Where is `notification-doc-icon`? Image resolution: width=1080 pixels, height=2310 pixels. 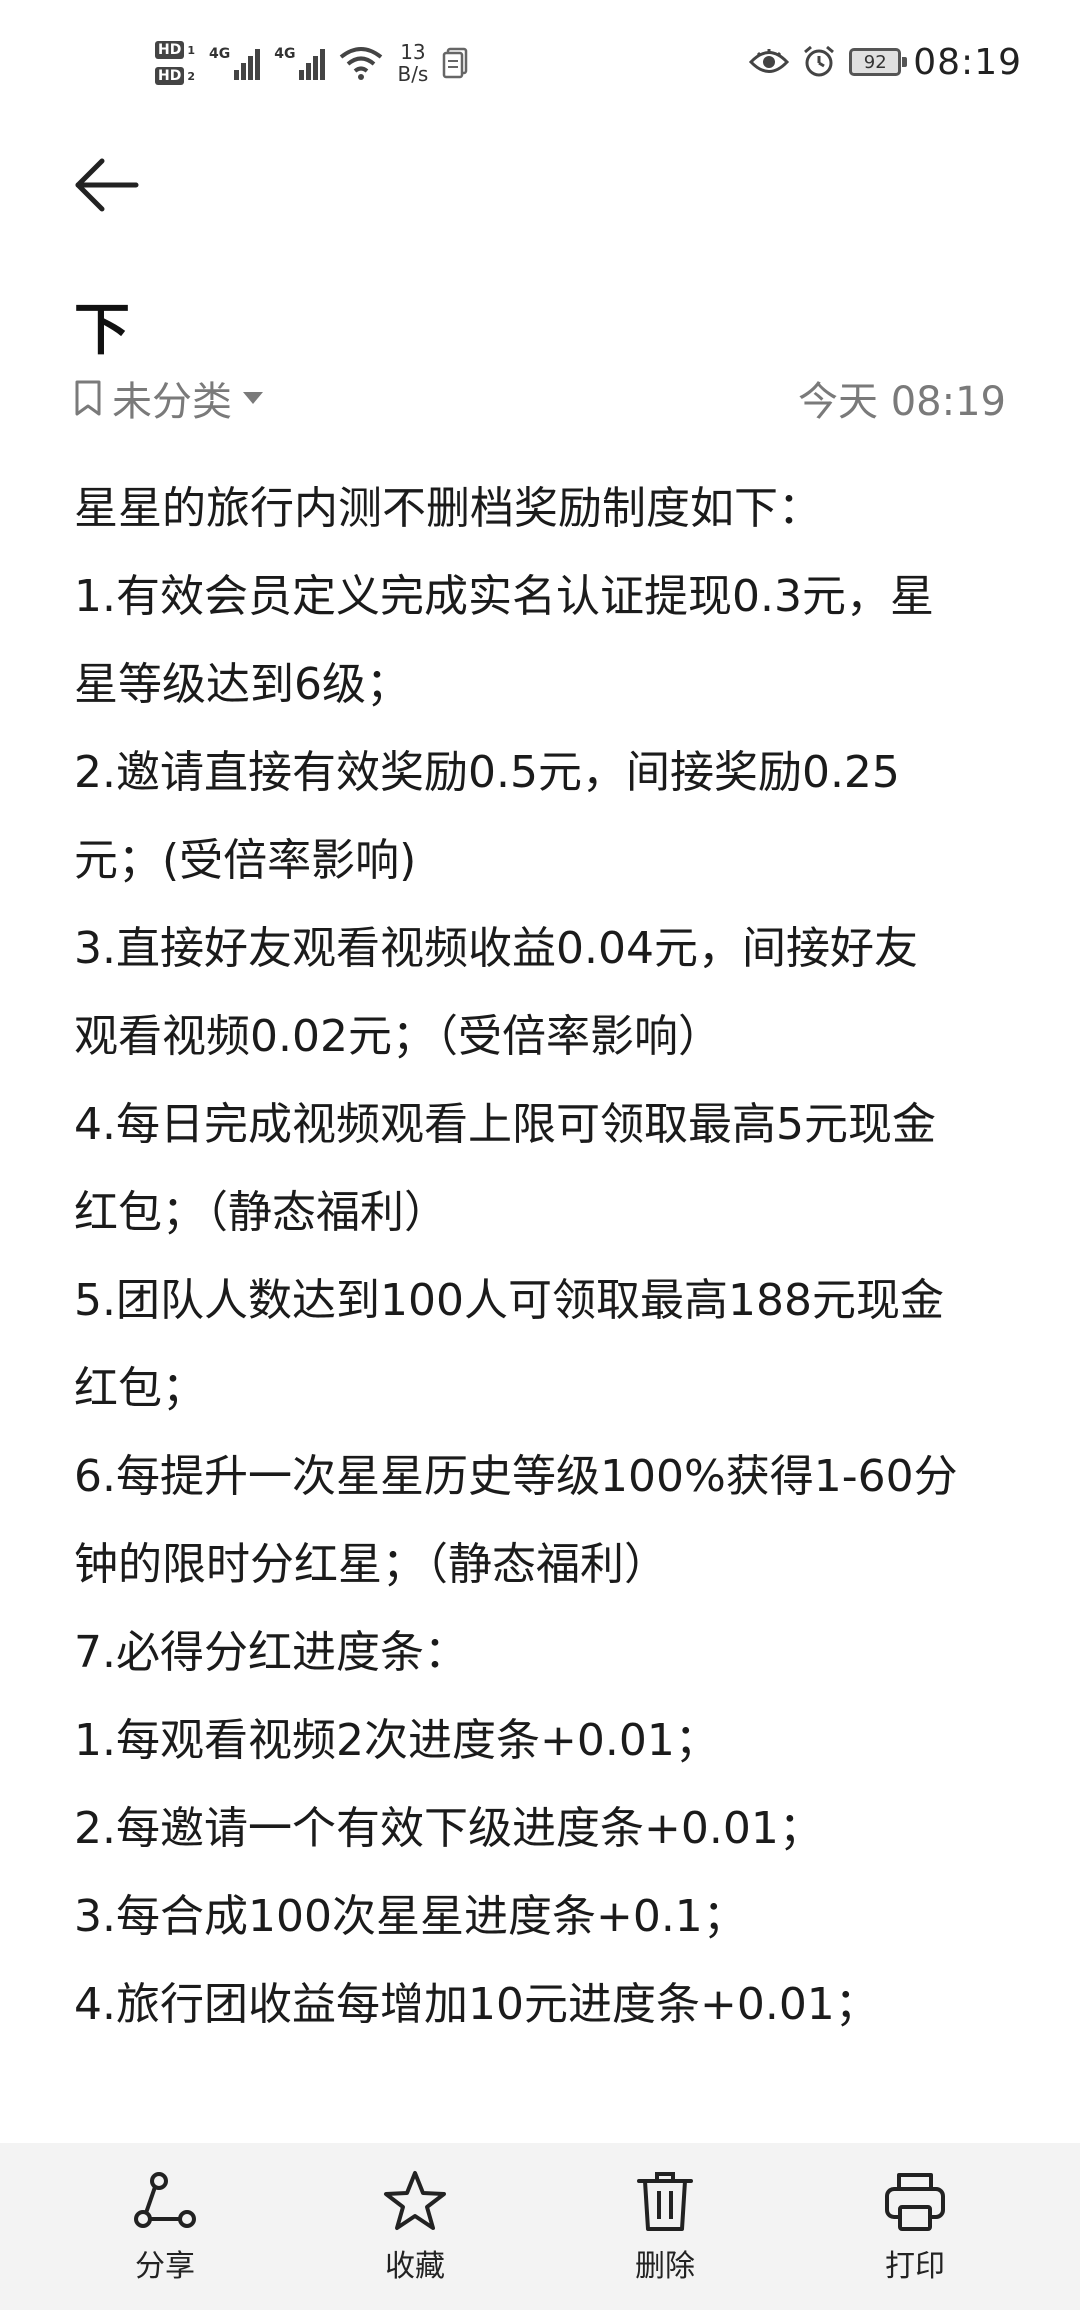 notification-doc-icon is located at coordinates (455, 63).